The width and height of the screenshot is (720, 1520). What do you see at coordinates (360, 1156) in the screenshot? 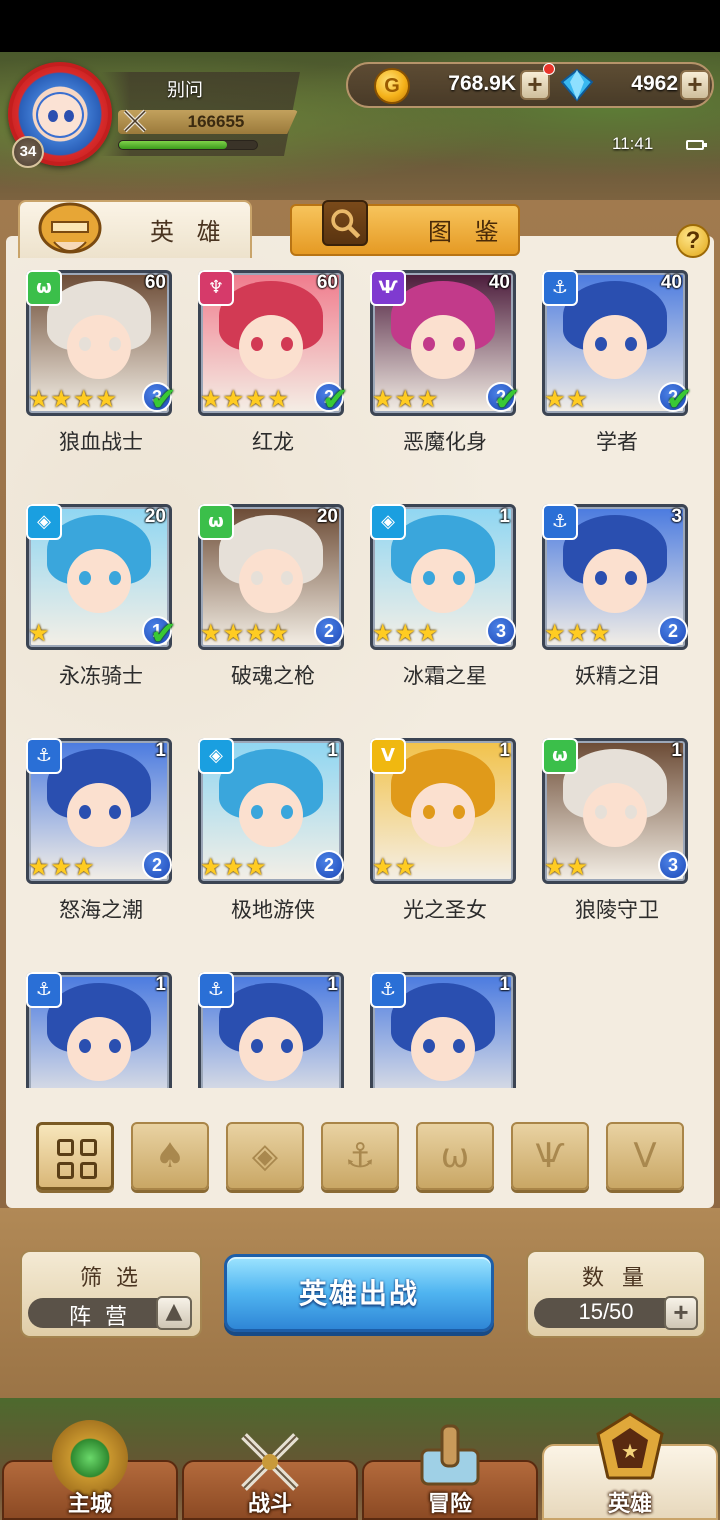
I see `filter-anchor-button: ⚓` at bounding box center [360, 1156].